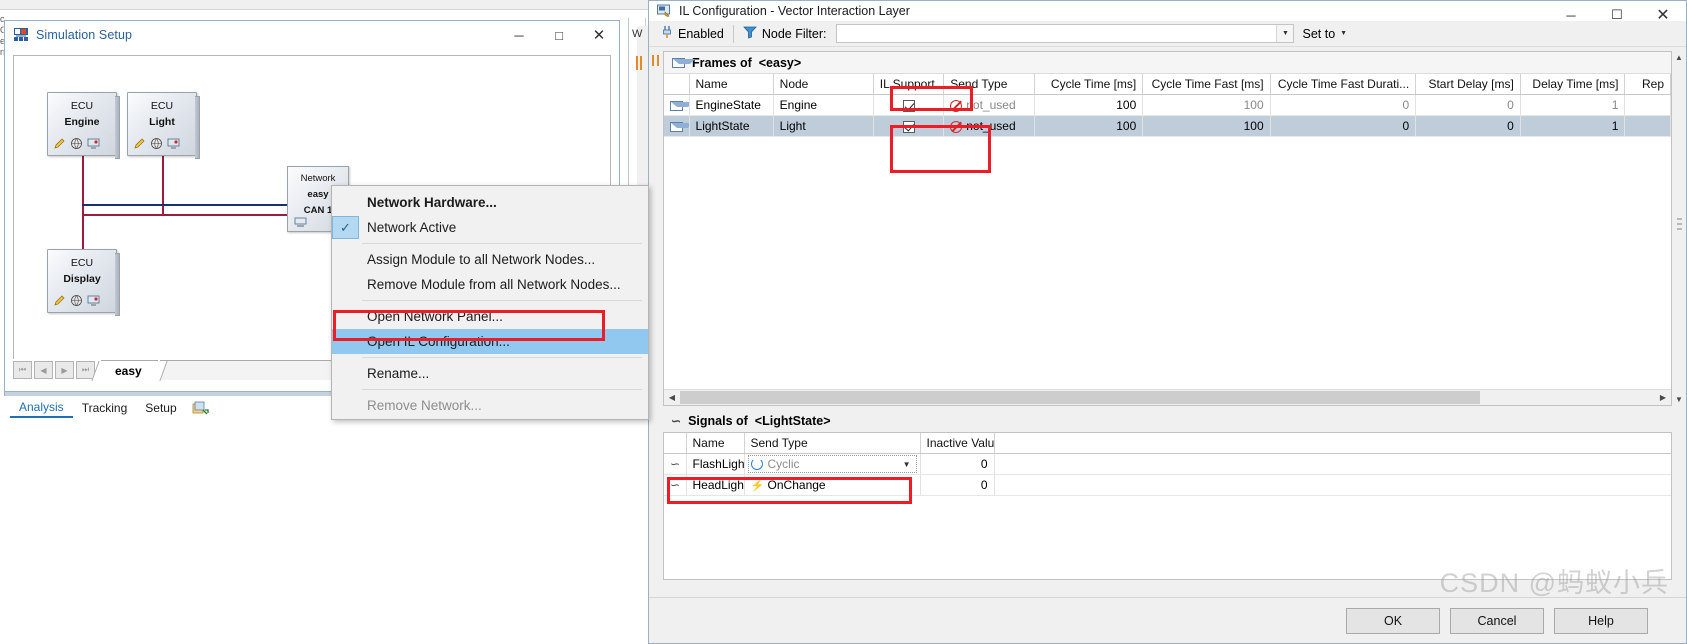 The width and height of the screenshot is (1687, 644). Describe the element at coordinates (200, 408) in the screenshot. I see `add-tab-icon` at that location.